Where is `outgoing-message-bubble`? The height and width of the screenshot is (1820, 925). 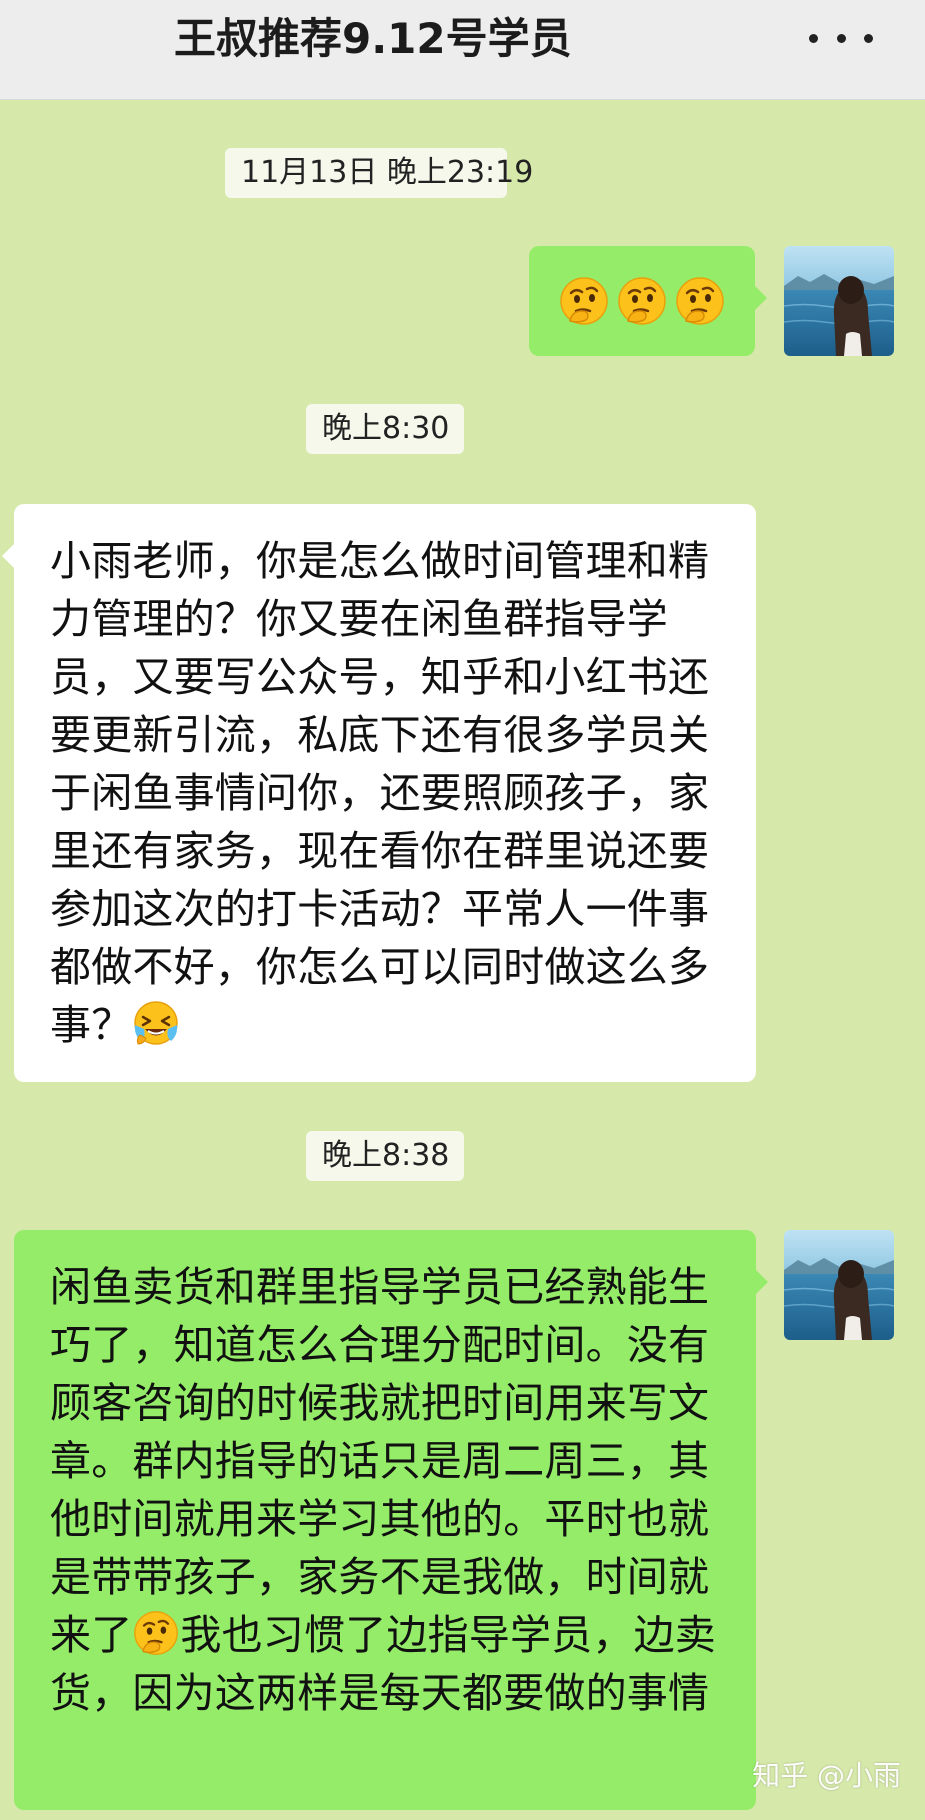 outgoing-message-bubble is located at coordinates (648, 301).